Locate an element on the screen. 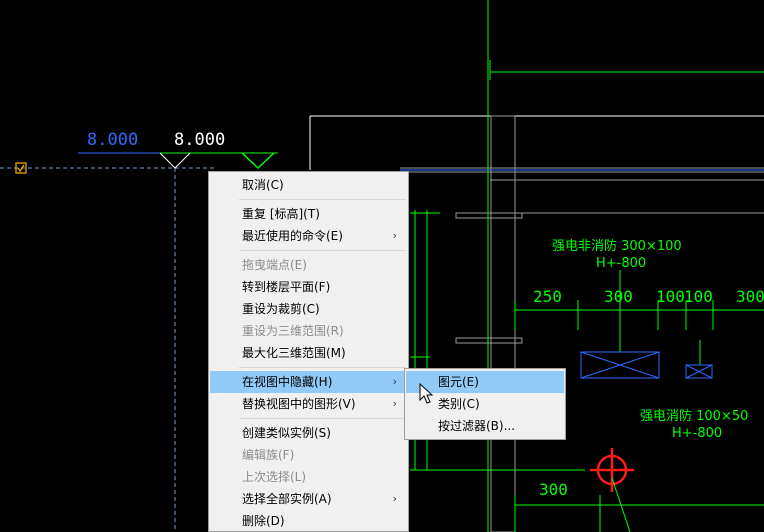  menu-item-cancel: 取消(C) is located at coordinates (308, 185).